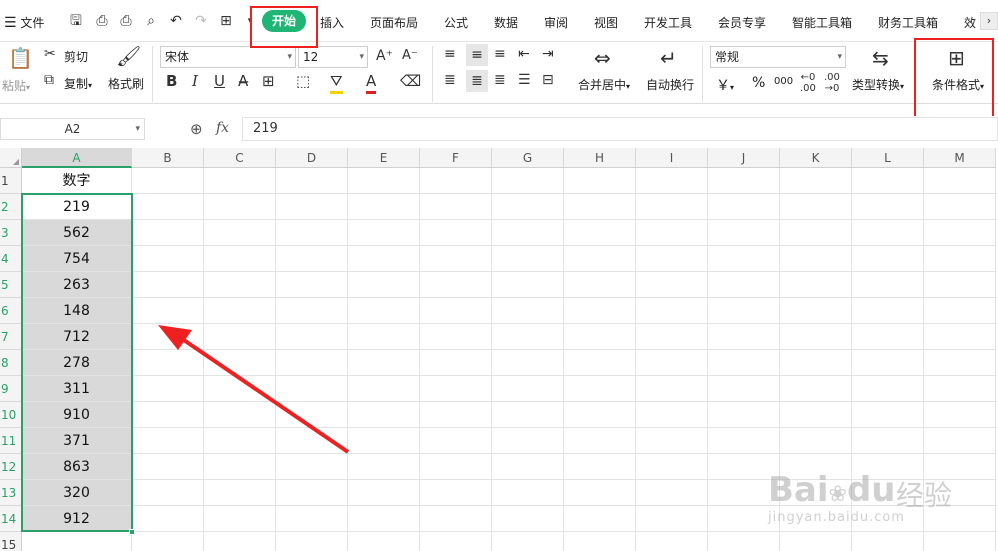  What do you see at coordinates (924, 495) in the screenshot?
I see `watermark-cn: 经验` at bounding box center [924, 495].